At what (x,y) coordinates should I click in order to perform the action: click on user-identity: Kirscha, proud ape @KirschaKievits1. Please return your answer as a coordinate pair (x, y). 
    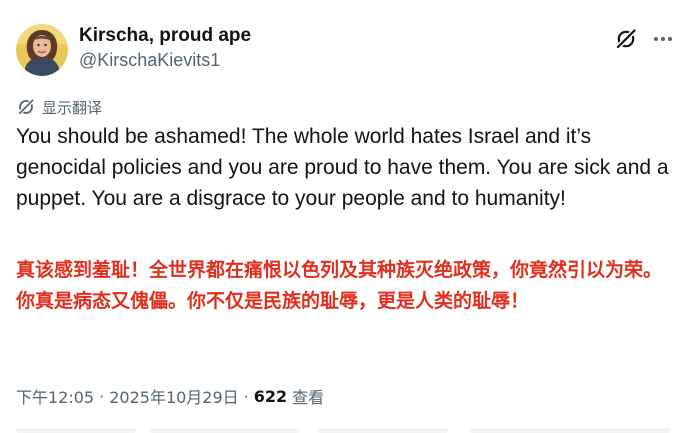
    Looking at the image, I should click on (165, 48).